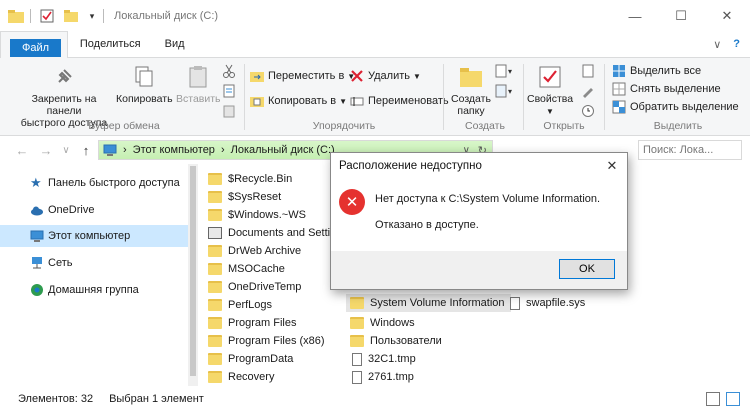 The image size is (750, 412). I want to click on list-item: Program Files, so click(252, 323).